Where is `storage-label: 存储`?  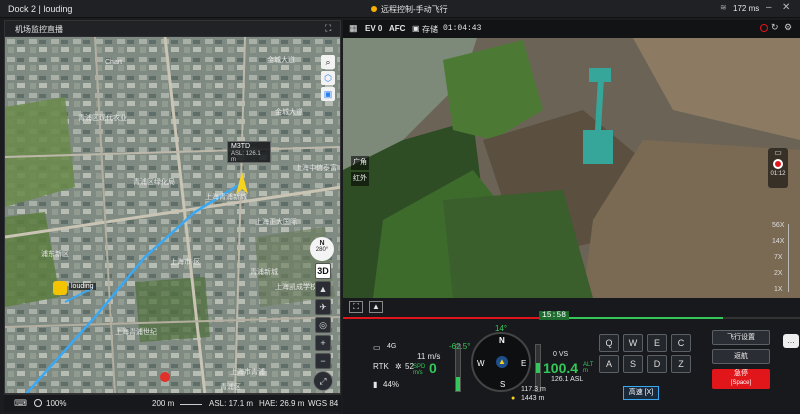 storage-label: 存储 is located at coordinates (430, 29).